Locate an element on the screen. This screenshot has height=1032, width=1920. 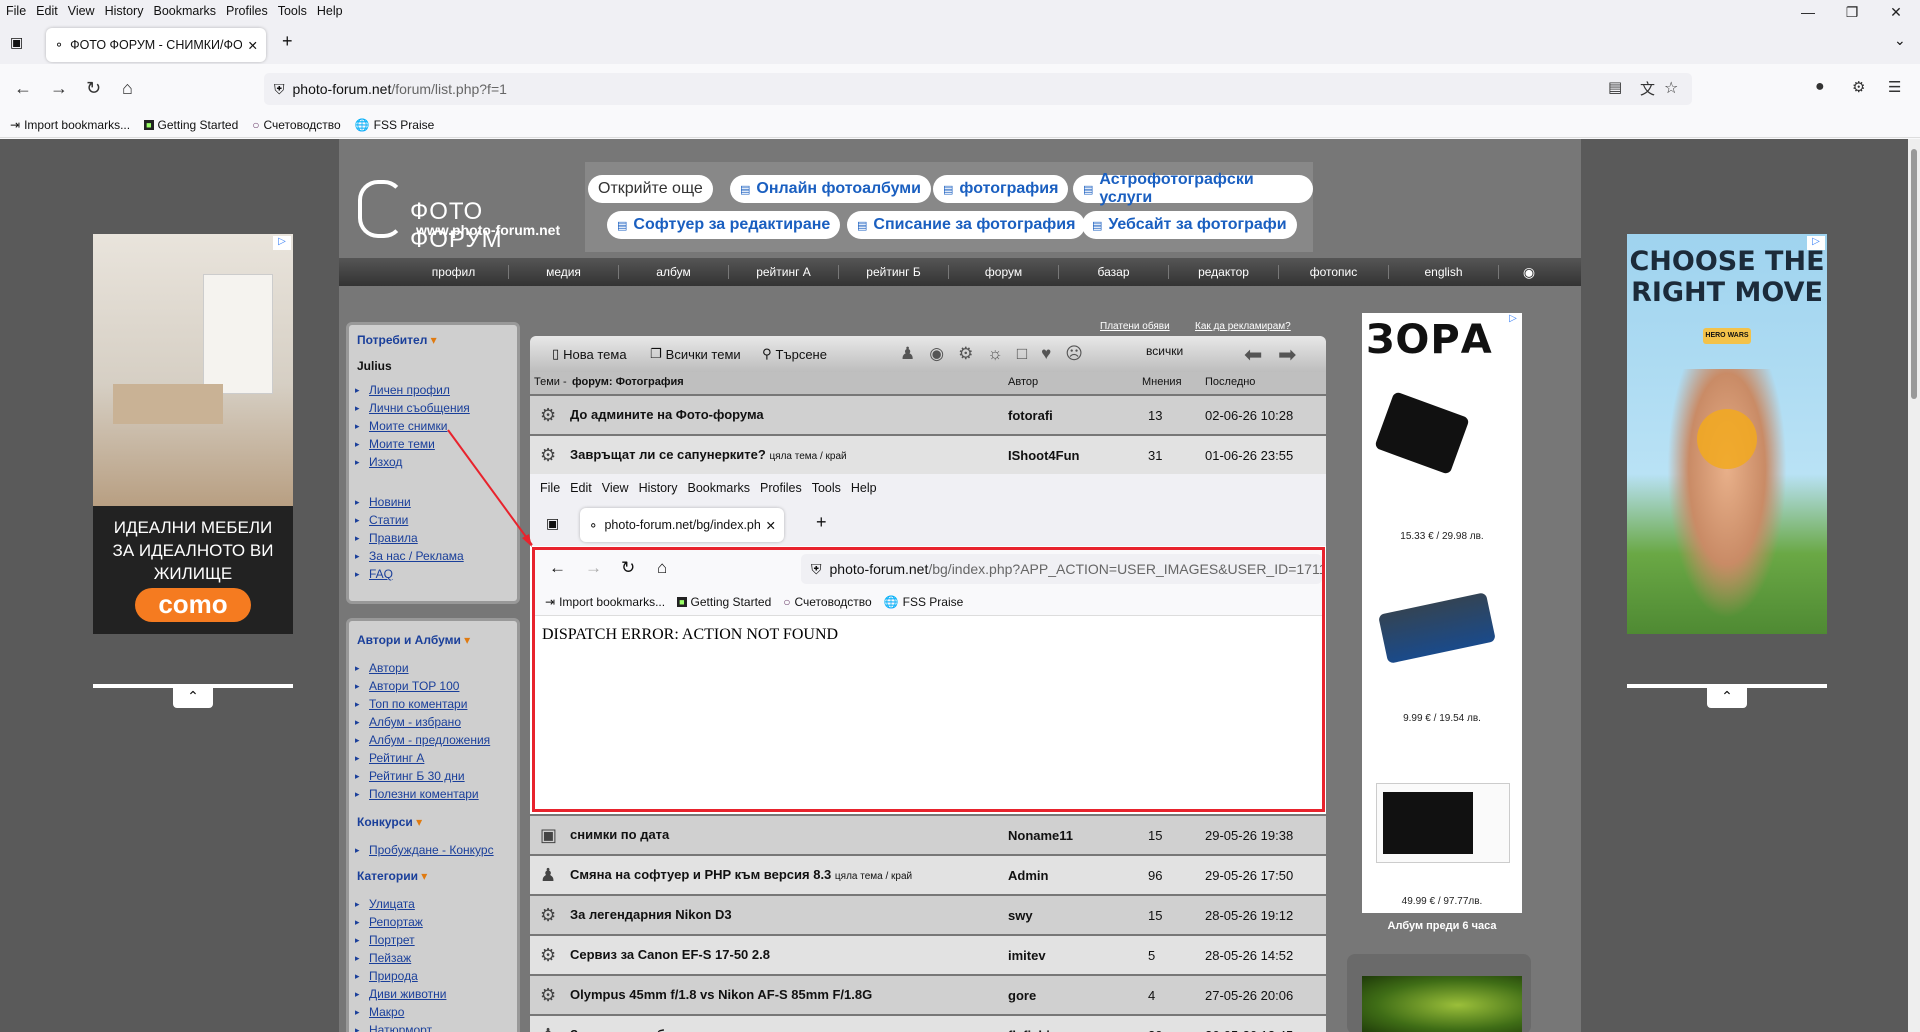
sidebar-link: Лични съобщения is located at coordinates (419, 408).